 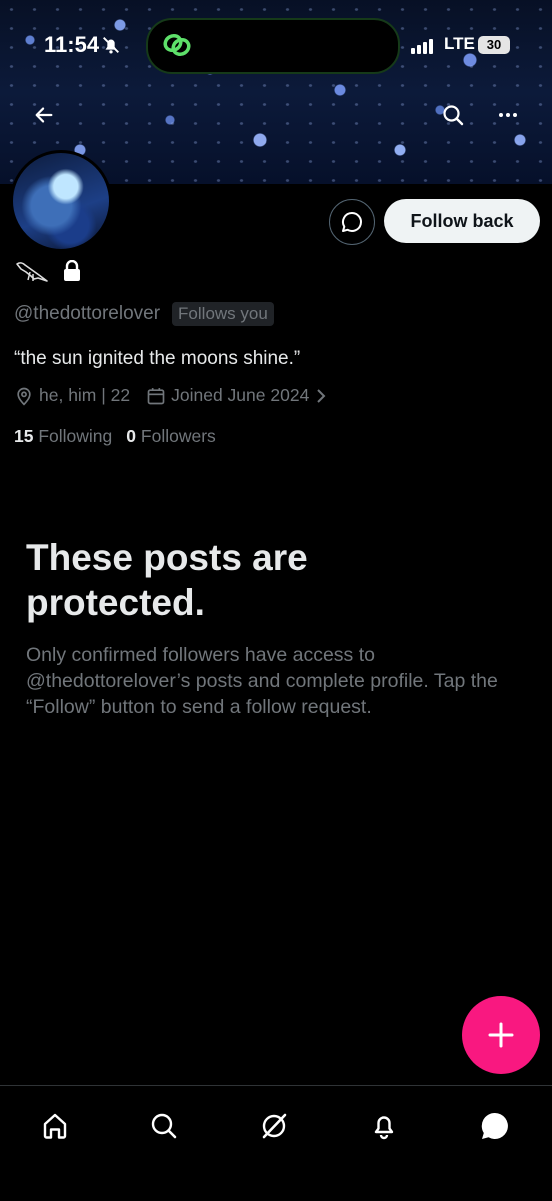 I want to click on followers-link: 0 Followers, so click(x=171, y=436).